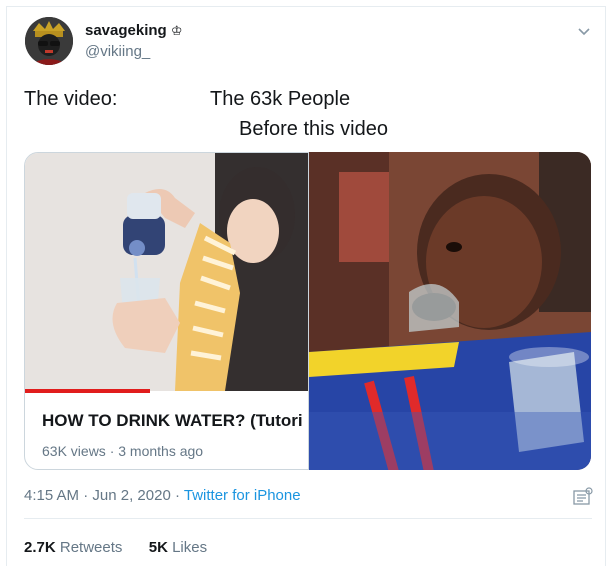 This screenshot has width=614, height=569. Describe the element at coordinates (131, 495) in the screenshot. I see `tweet-date: Jun 2, 2020` at that location.